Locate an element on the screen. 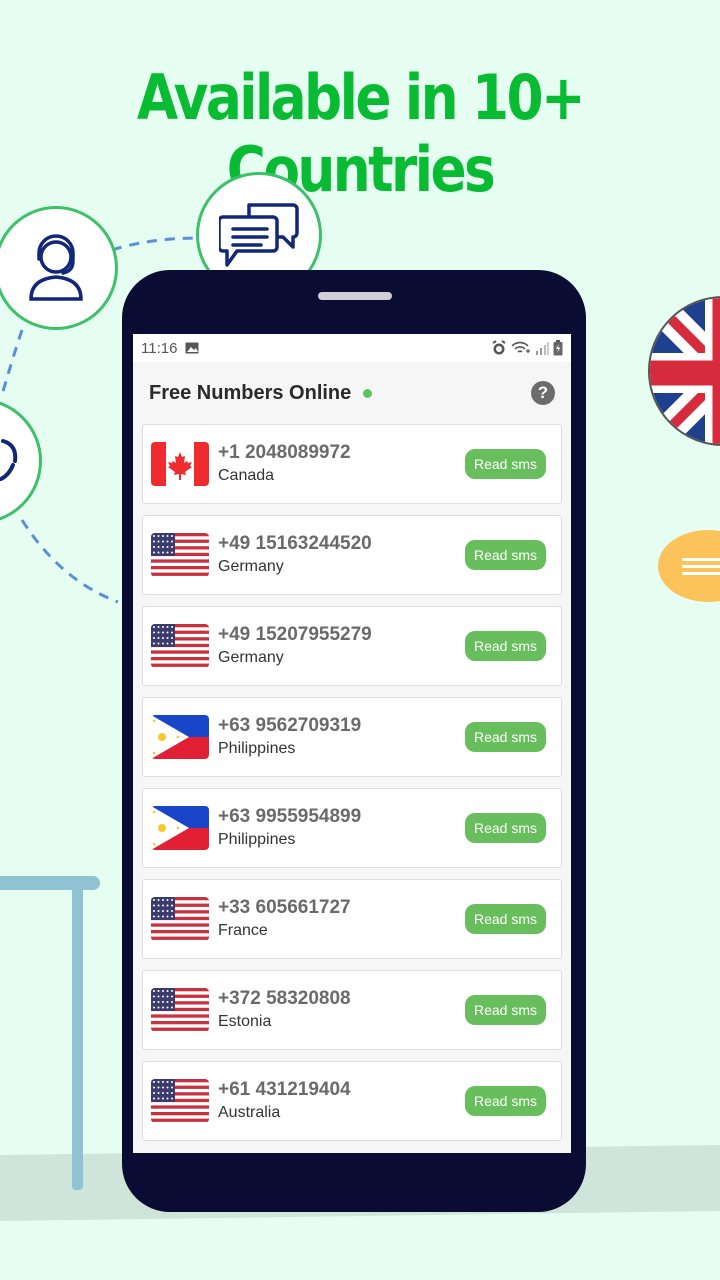 This screenshot has width=720, height=1280. number-info: +33 605661727 France is located at coordinates (284, 919).